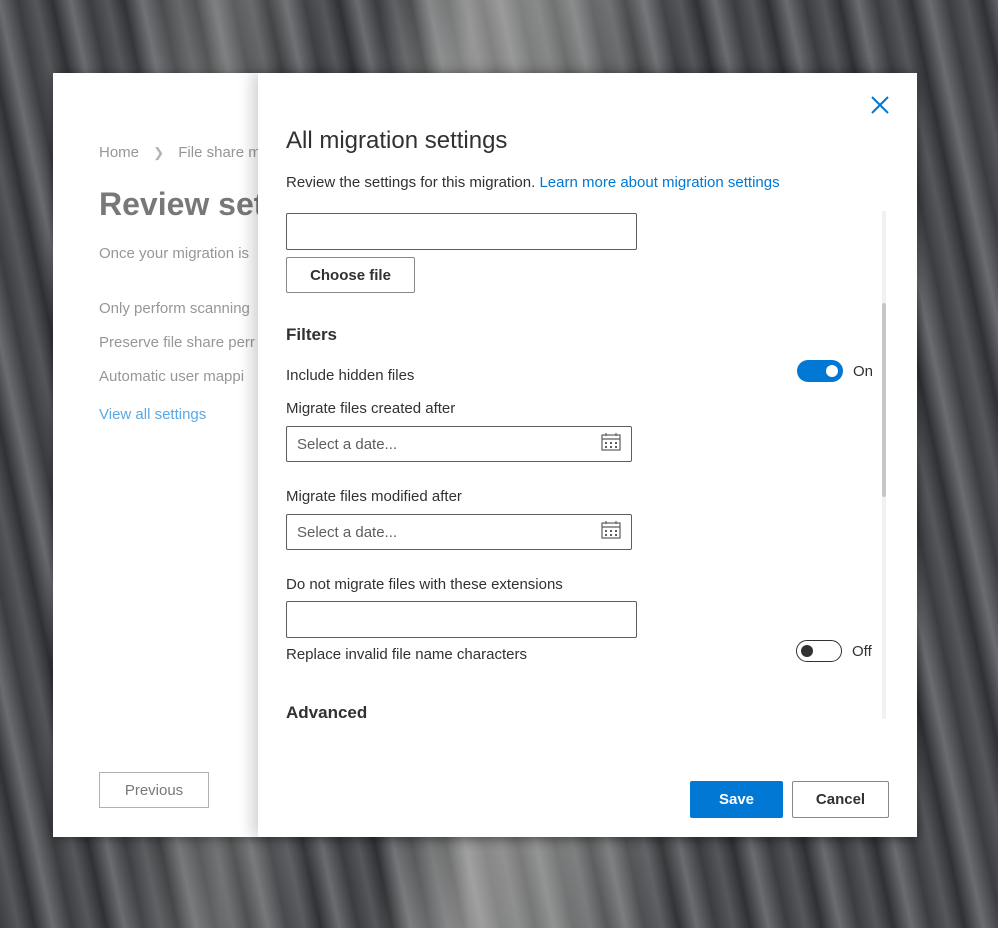 The width and height of the screenshot is (998, 928). What do you see at coordinates (884, 400) in the screenshot?
I see `scrollbar-thumb` at bounding box center [884, 400].